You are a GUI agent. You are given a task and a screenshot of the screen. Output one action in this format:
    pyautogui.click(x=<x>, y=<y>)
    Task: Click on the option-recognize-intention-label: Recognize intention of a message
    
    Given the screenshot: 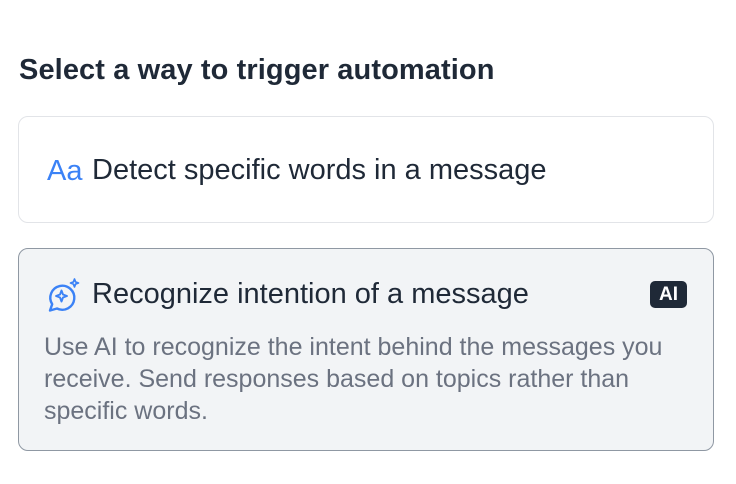 What is the action you would take?
    pyautogui.click(x=310, y=294)
    